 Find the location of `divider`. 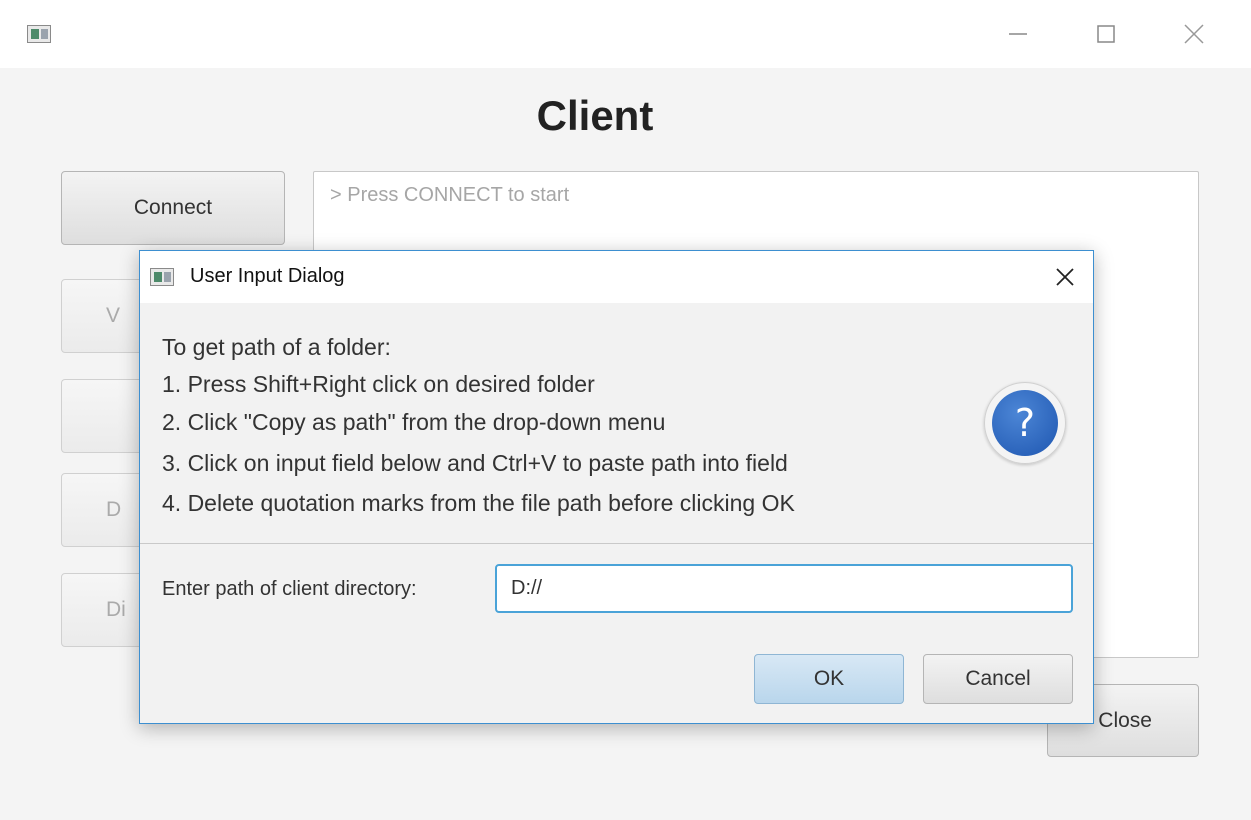

divider is located at coordinates (616, 543).